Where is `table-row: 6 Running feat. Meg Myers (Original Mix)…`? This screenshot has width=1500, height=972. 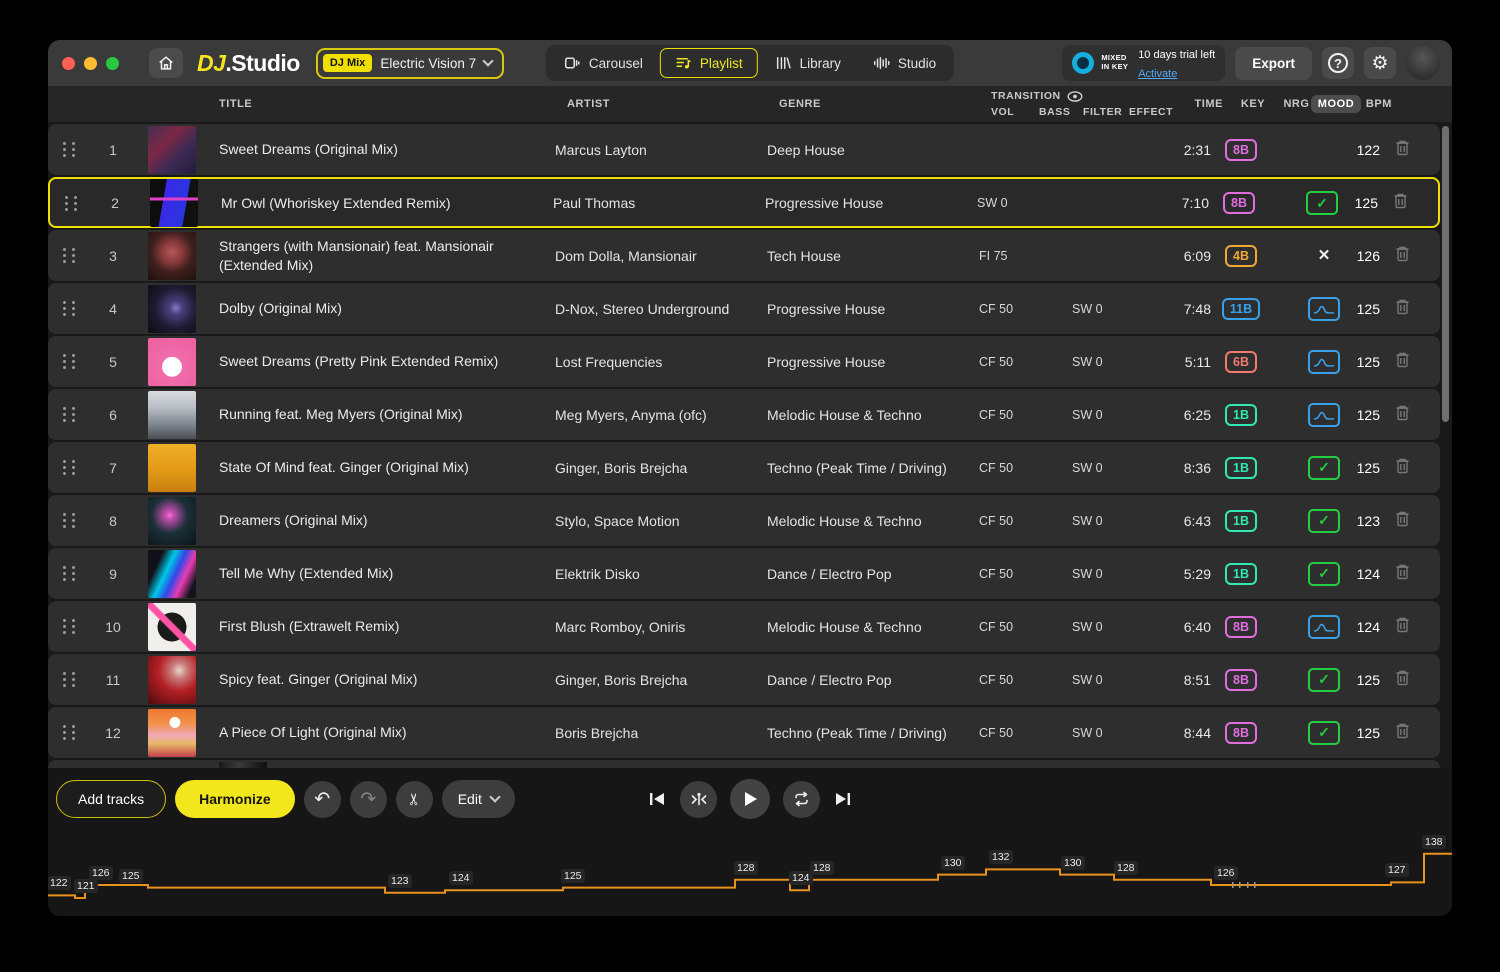 table-row: 6 Running feat. Meg Myers (Original Mix)… is located at coordinates (744, 414).